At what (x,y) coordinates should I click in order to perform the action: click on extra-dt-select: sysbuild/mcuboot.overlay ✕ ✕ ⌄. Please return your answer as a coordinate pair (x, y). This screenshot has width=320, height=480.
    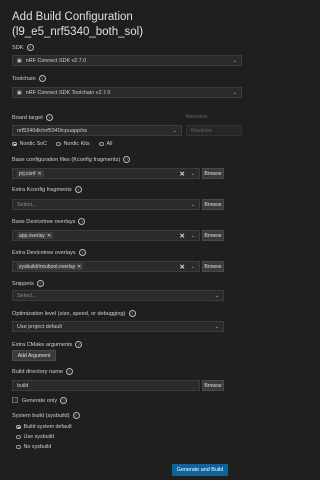
    Looking at the image, I should click on (106, 266).